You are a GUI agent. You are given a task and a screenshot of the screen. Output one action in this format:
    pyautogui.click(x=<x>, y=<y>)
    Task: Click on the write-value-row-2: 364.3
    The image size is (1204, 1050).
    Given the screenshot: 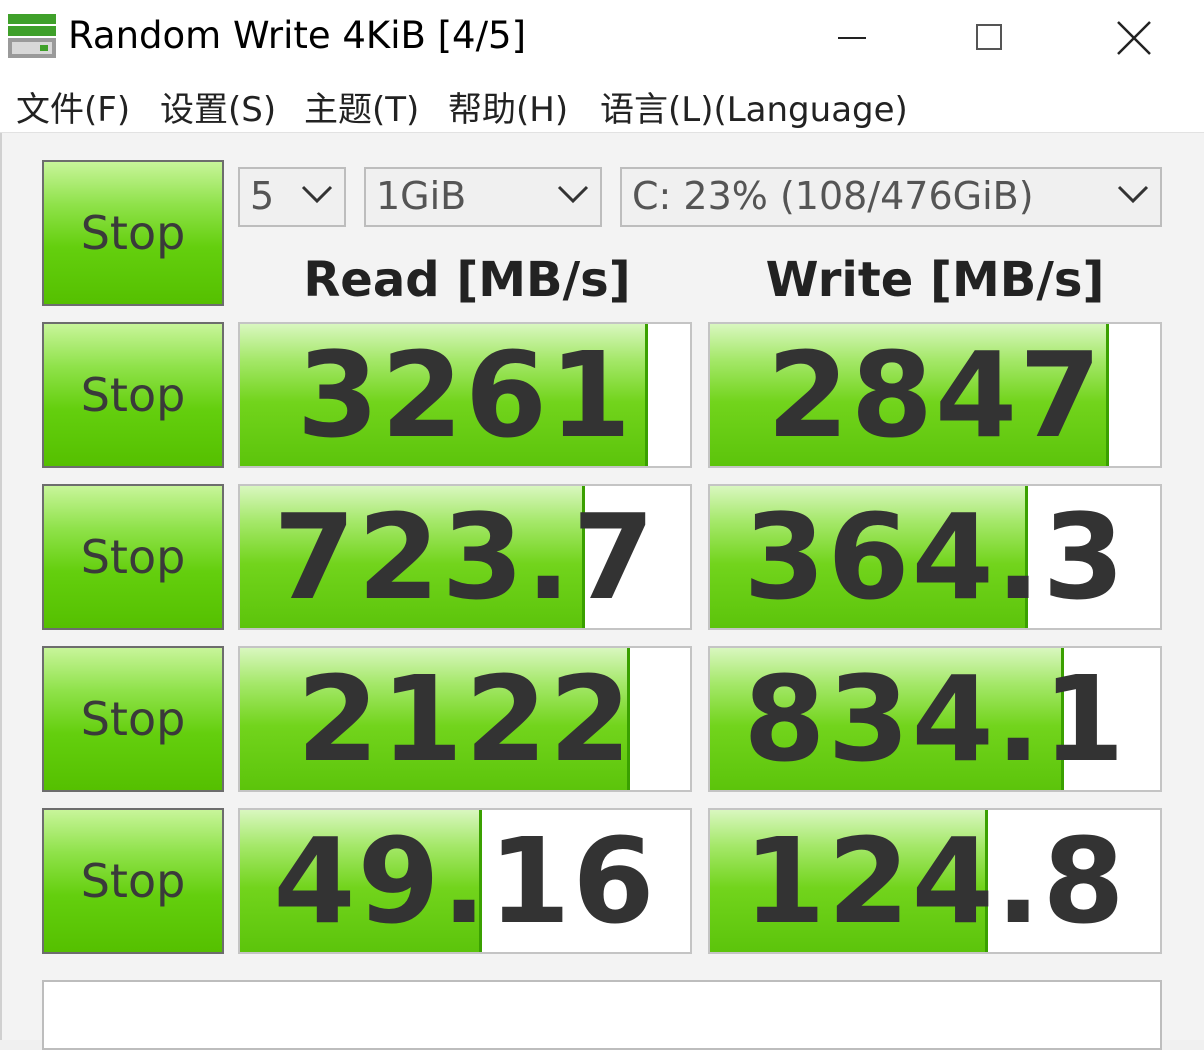 What is the action you would take?
    pyautogui.click(x=935, y=557)
    